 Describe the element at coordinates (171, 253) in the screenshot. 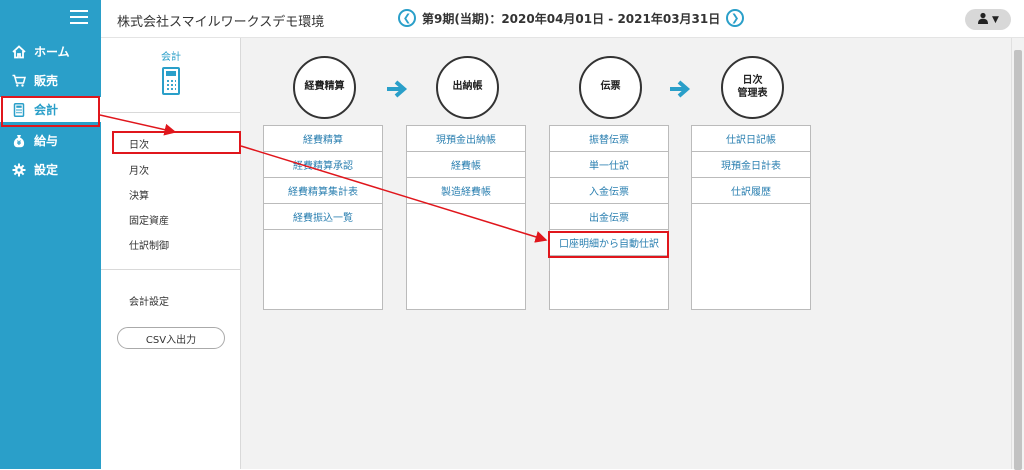

I see `accounting-subnav: 会計 日次 月次 決算 固定資産 仕訳制御 会計設定 CSV入出力` at that location.